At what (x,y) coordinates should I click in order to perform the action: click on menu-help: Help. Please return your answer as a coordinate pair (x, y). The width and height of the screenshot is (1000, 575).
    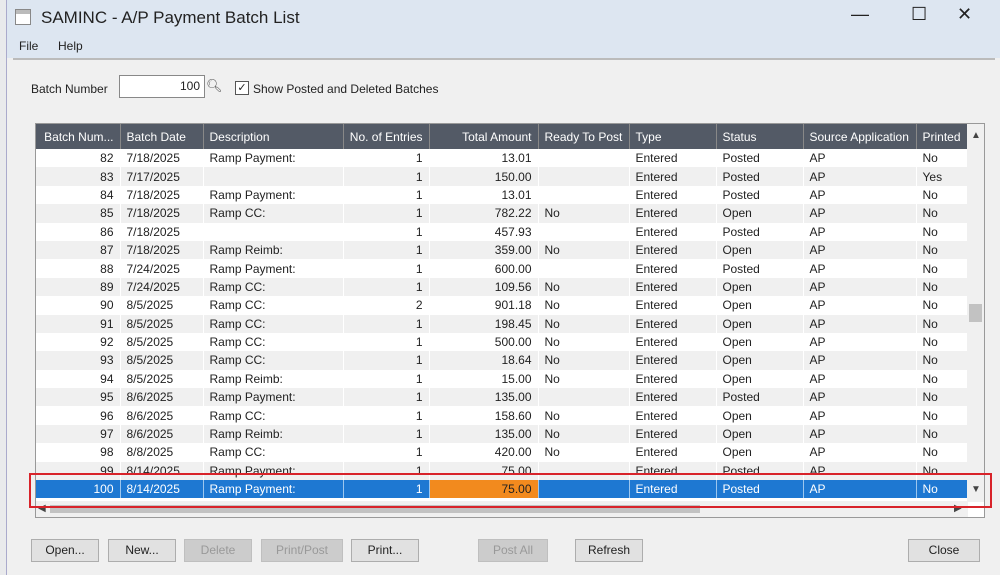
    Looking at the image, I should click on (70, 46).